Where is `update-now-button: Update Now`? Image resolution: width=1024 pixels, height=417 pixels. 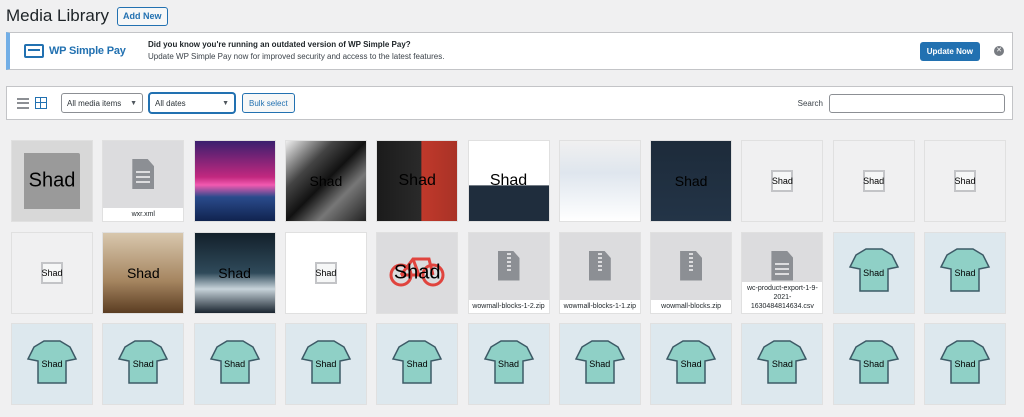 update-now-button: Update Now is located at coordinates (949, 51).